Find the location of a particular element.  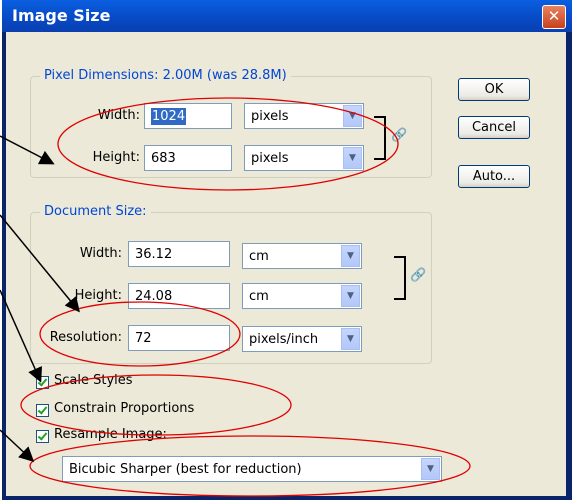

annotation-ellipse-pixel-dimensions is located at coordinates (228, 144).